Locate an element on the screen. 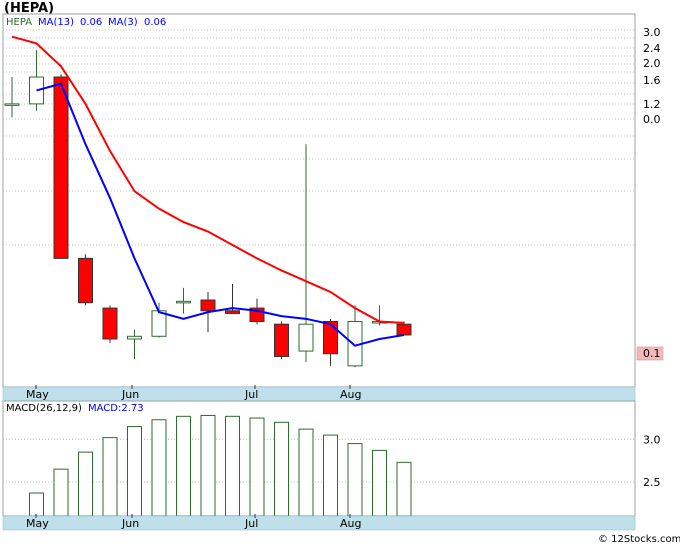 This screenshot has width=680, height=546. price-tick-label: 1.2 is located at coordinates (652, 104).